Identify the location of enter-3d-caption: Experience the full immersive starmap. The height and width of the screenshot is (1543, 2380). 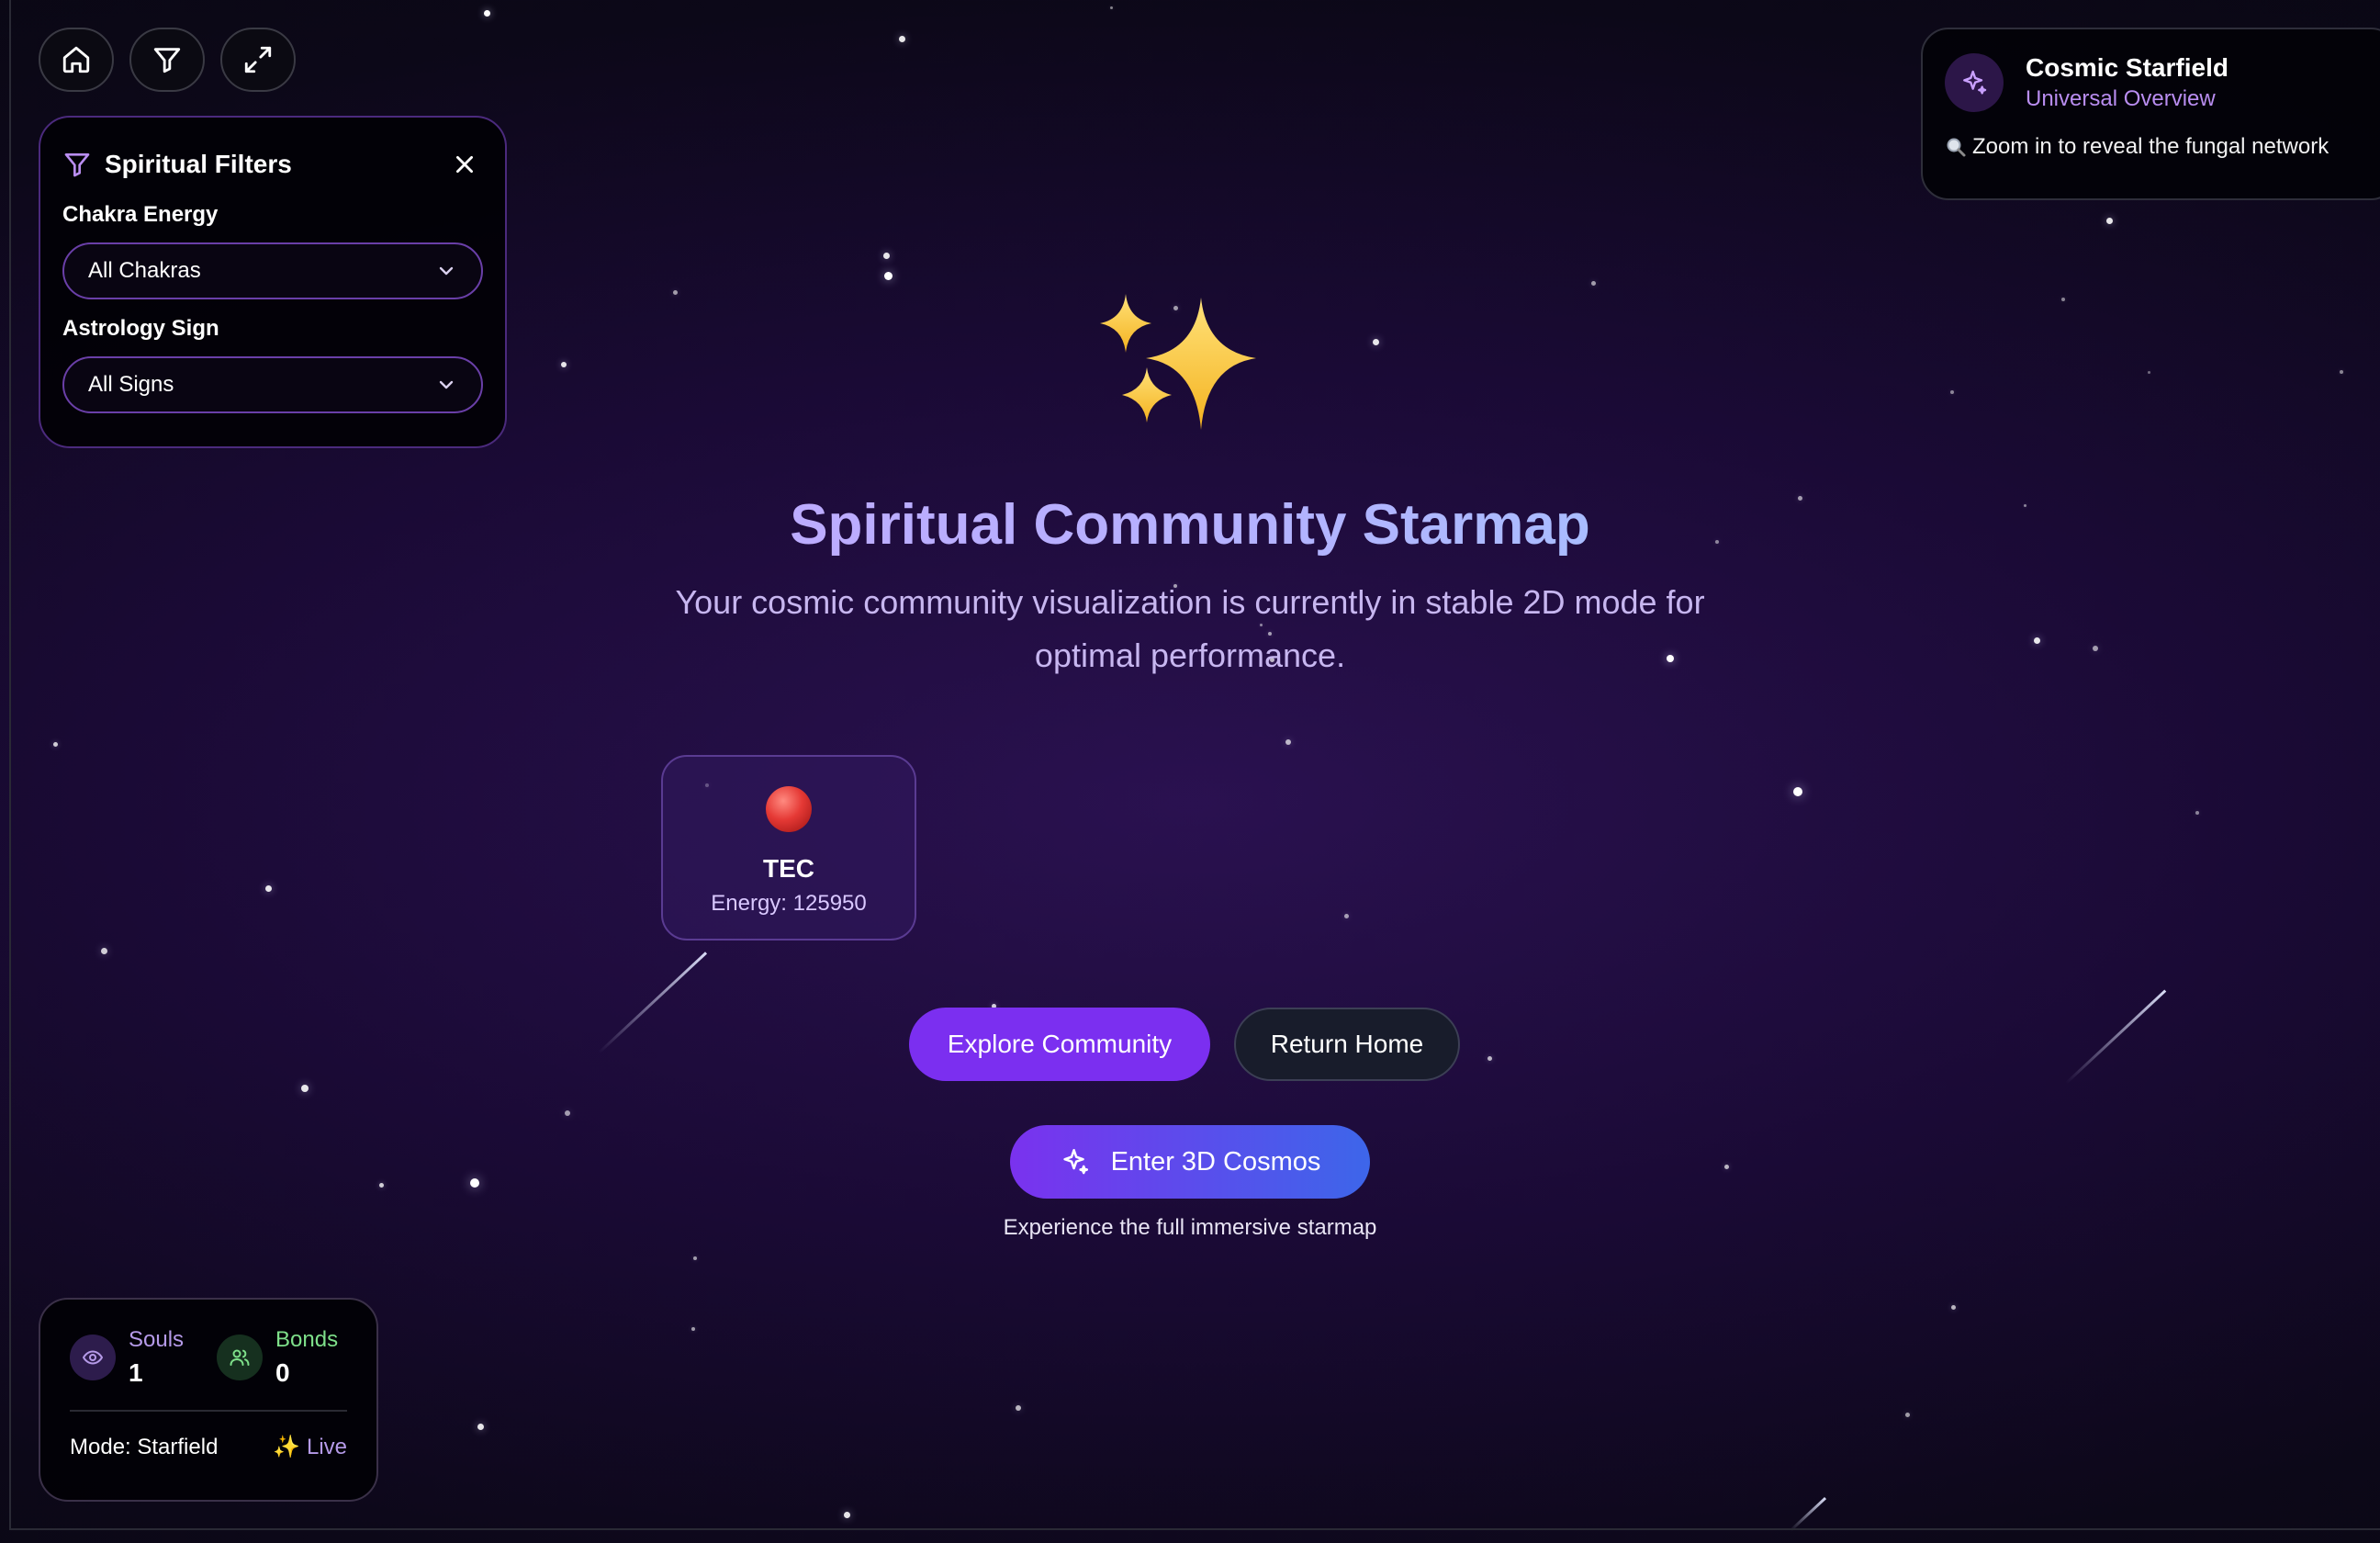
(1190, 1227).